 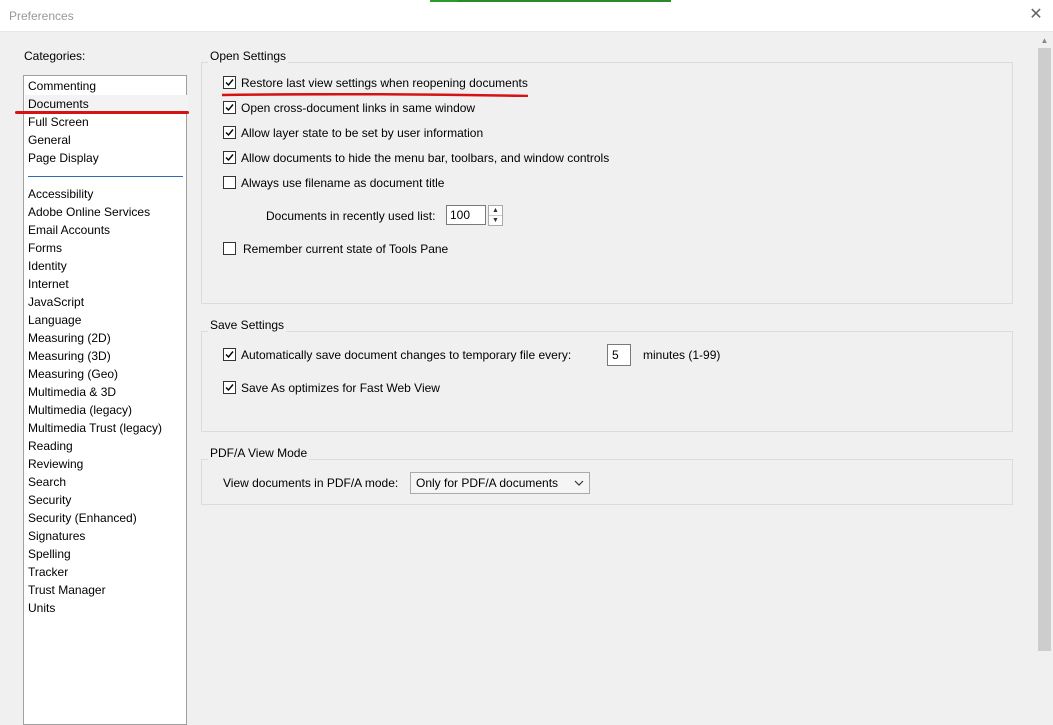 What do you see at coordinates (69, 338) in the screenshot?
I see `category-measuring-2d: Measuring (2D)` at bounding box center [69, 338].